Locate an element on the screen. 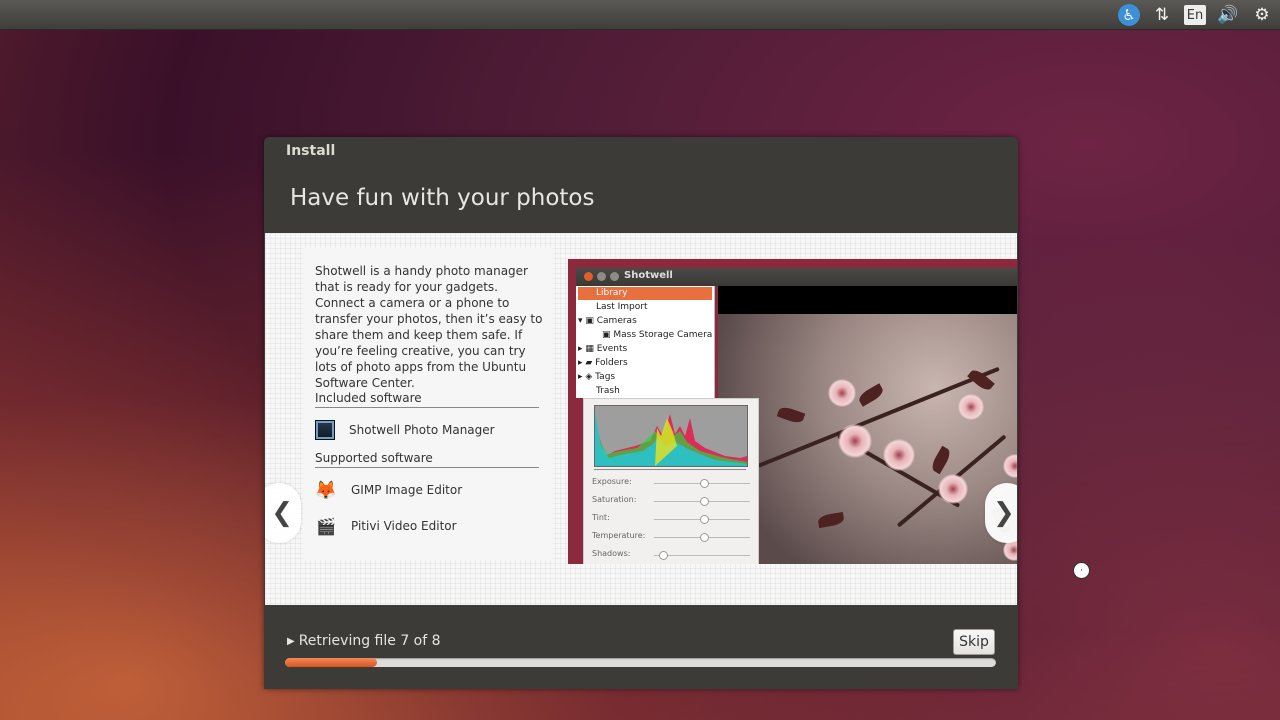 Image resolution: width=1280 pixels, height=720 pixels. status-text: Retrieving file 7 of 8 is located at coordinates (369, 641).